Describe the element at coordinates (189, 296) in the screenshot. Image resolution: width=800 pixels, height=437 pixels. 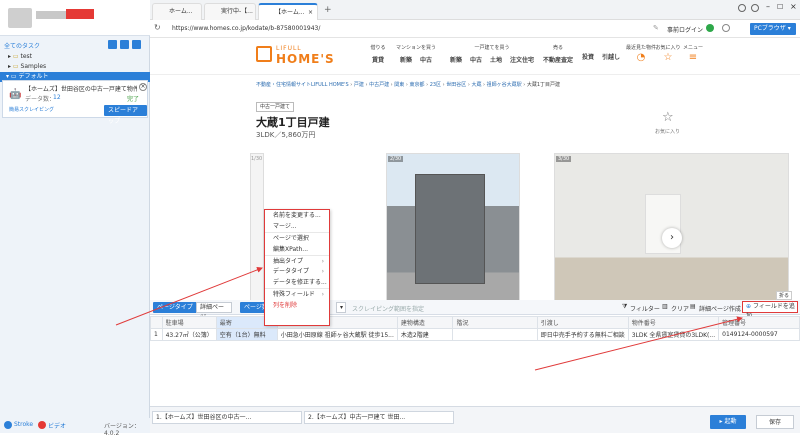
I see `annotation-arrow-menu` at that location.